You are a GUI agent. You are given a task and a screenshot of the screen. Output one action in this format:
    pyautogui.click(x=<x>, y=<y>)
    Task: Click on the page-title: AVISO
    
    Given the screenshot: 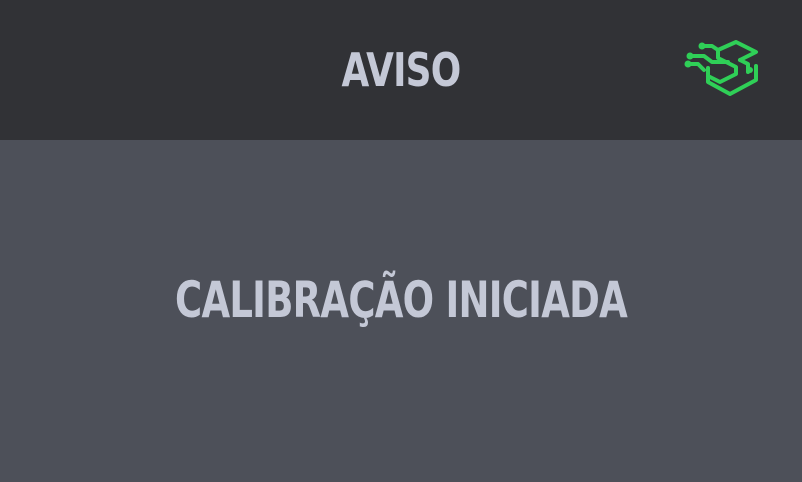 What is the action you would take?
    pyautogui.click(x=401, y=70)
    